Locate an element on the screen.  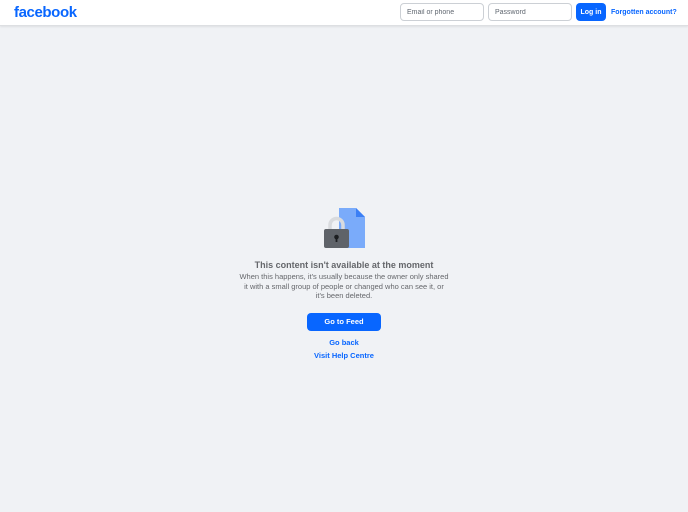
document-fold is located at coordinates (360, 212).